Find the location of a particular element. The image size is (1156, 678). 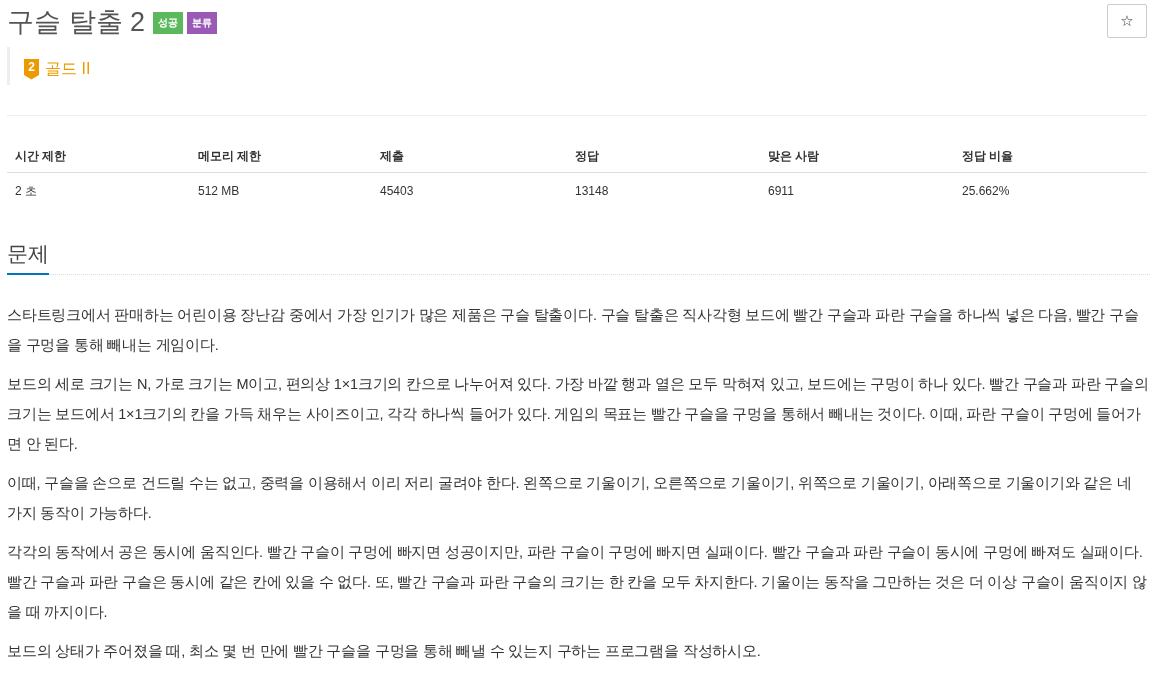

table-header-cell: 맞은 사람 is located at coordinates (857, 156).